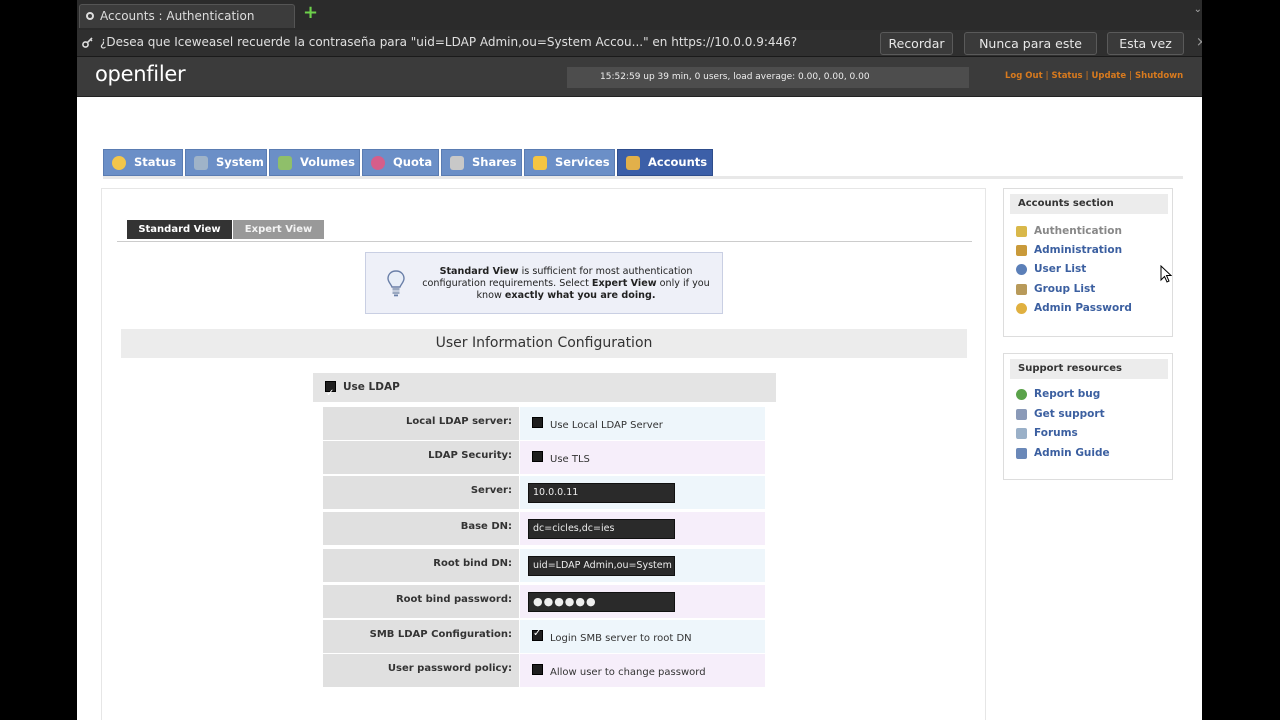 Image resolution: width=1280 pixels, height=720 pixels. Describe the element at coordinates (1021, 231) in the screenshot. I see `lock-icon` at that location.